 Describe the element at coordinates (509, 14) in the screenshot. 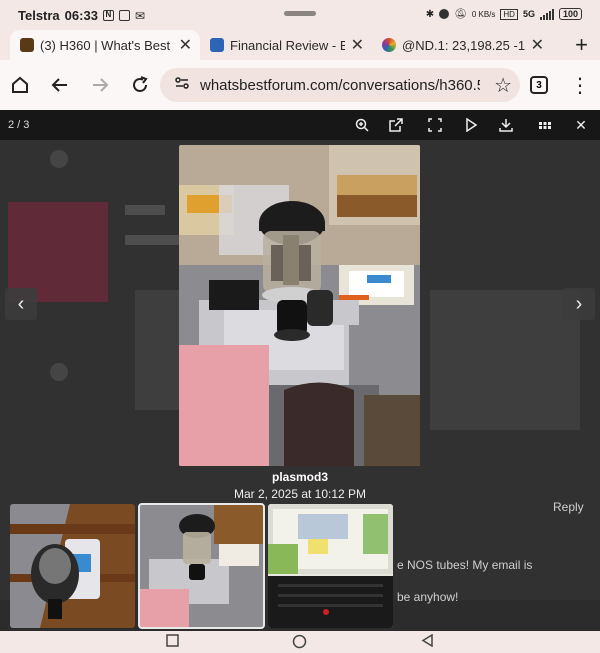

I see `volte-icon: HD` at that location.